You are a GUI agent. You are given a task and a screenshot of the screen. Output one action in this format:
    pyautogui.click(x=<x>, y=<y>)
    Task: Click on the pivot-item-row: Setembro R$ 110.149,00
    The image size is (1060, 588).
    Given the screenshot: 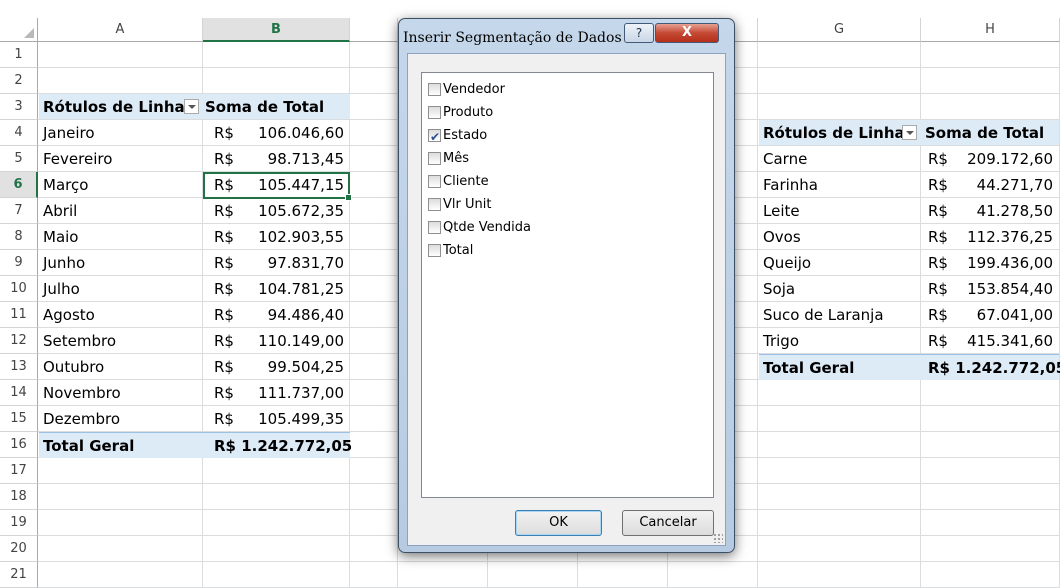 What is the action you would take?
    pyautogui.click(x=194, y=340)
    